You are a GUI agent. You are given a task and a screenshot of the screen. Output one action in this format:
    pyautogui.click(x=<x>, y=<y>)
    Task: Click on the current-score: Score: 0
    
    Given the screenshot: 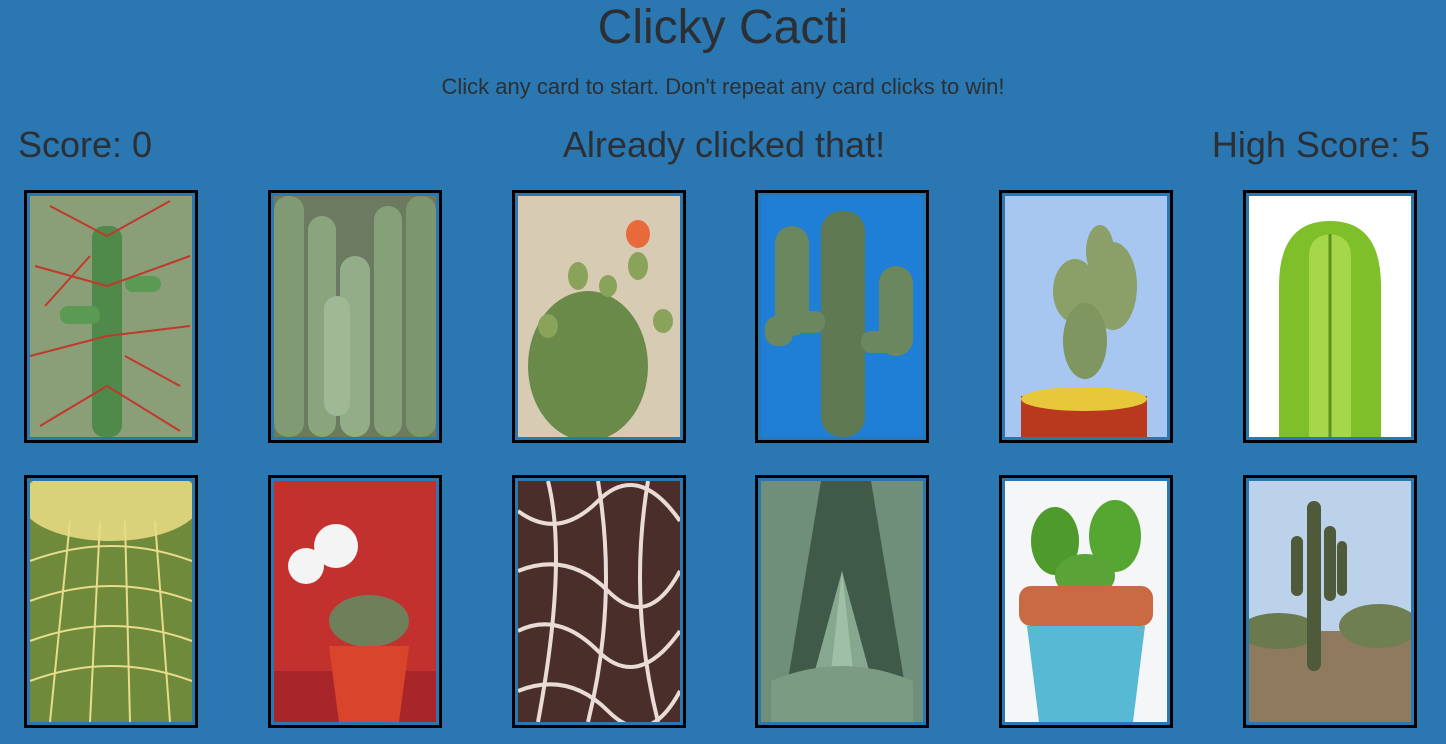 What is the action you would take?
    pyautogui.click(x=85, y=144)
    